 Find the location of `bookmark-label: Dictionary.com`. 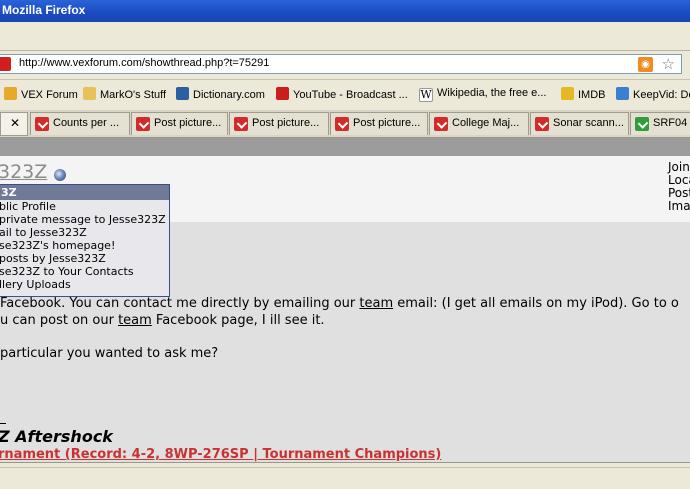

bookmark-label: Dictionary.com is located at coordinates (229, 95).